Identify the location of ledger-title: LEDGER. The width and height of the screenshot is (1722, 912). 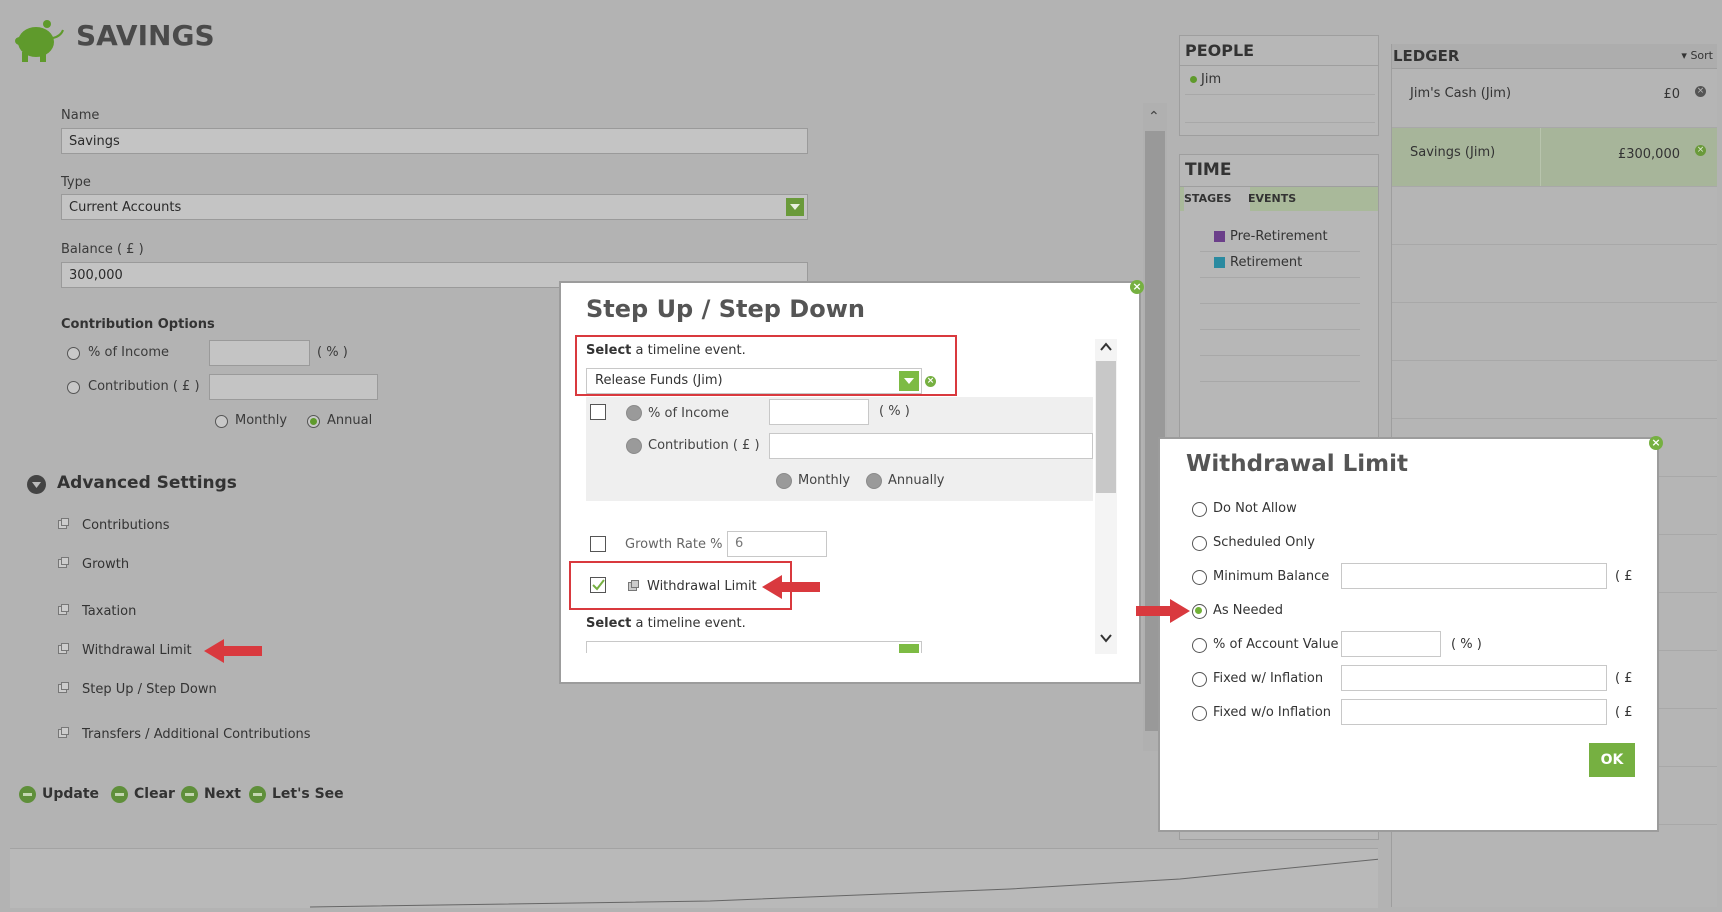
(1426, 56).